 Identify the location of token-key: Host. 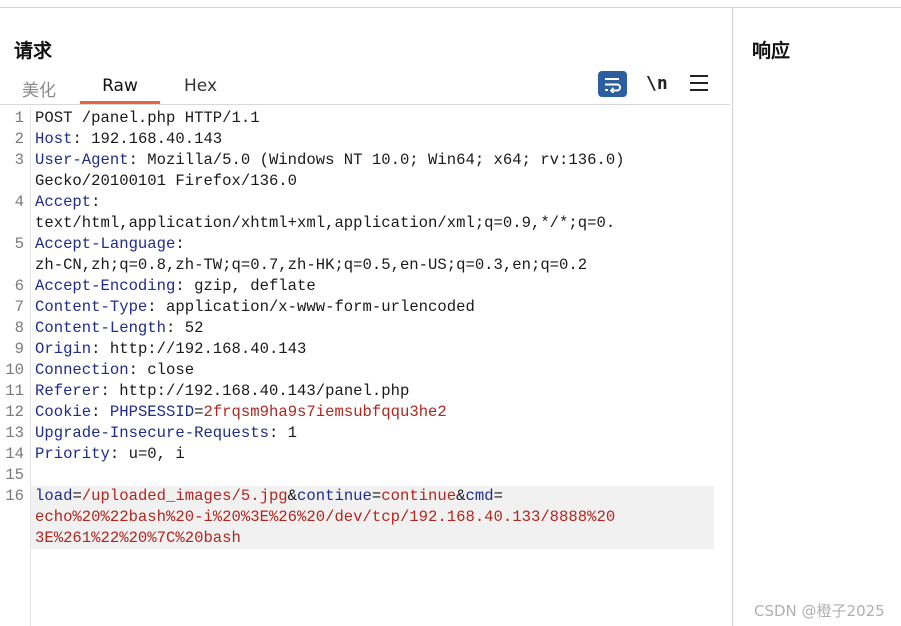
(54, 139).